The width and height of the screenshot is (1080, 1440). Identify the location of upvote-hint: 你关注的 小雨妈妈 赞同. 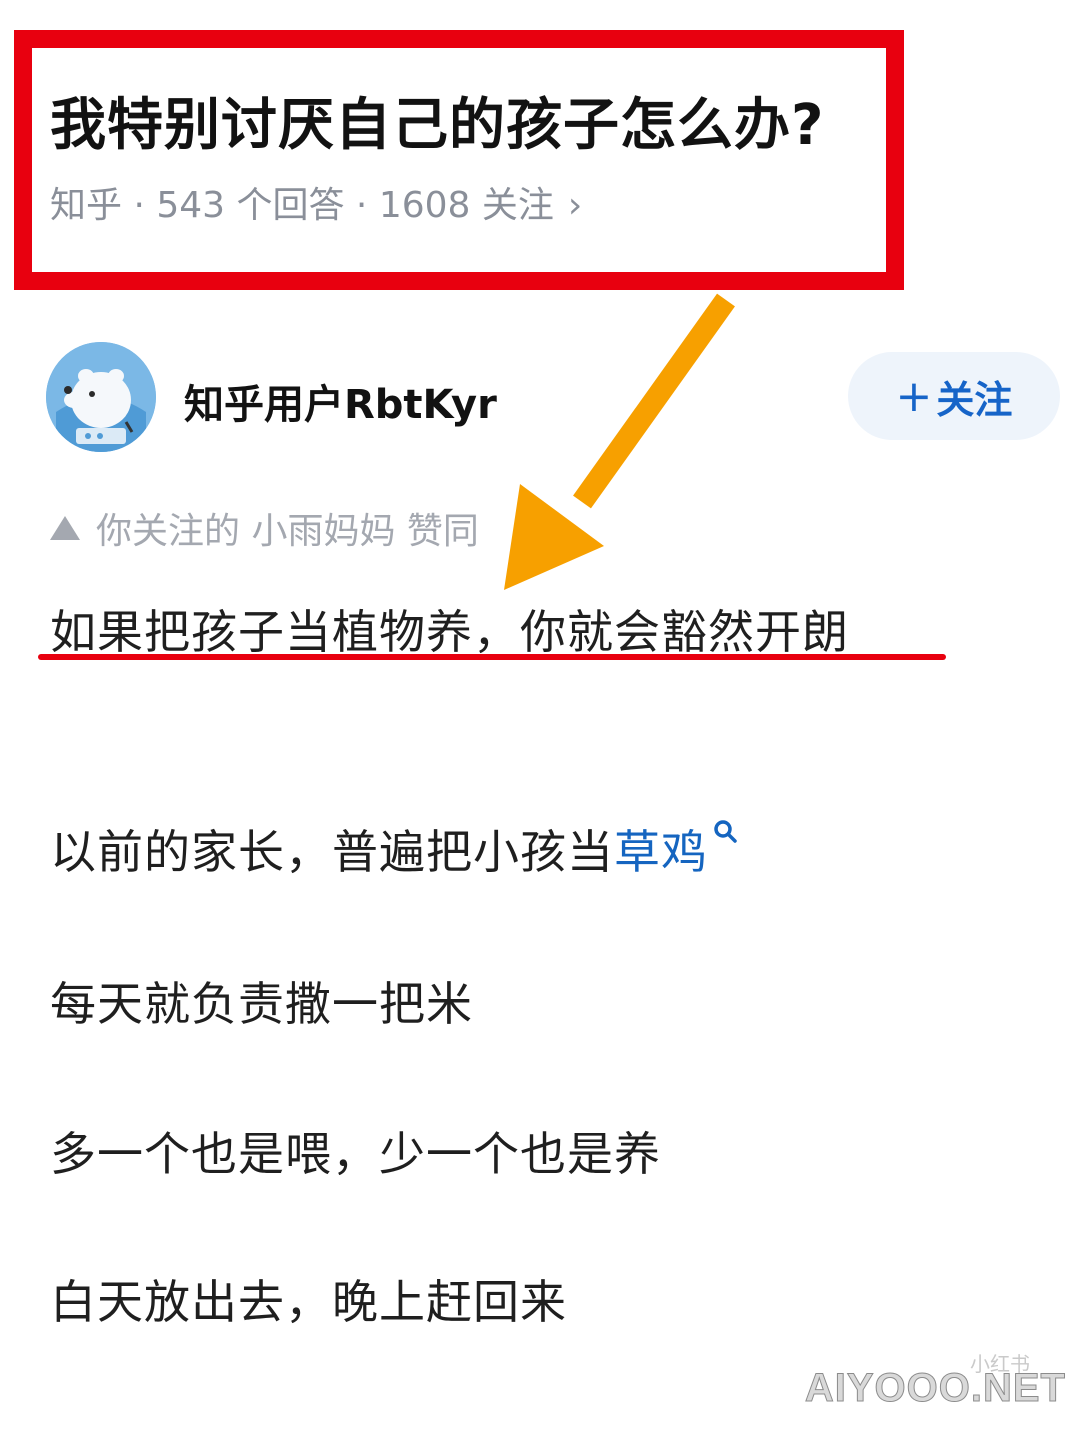
(264, 528).